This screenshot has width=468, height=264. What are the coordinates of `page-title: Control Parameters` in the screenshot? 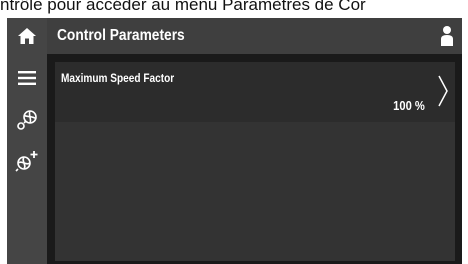 It's located at (121, 35).